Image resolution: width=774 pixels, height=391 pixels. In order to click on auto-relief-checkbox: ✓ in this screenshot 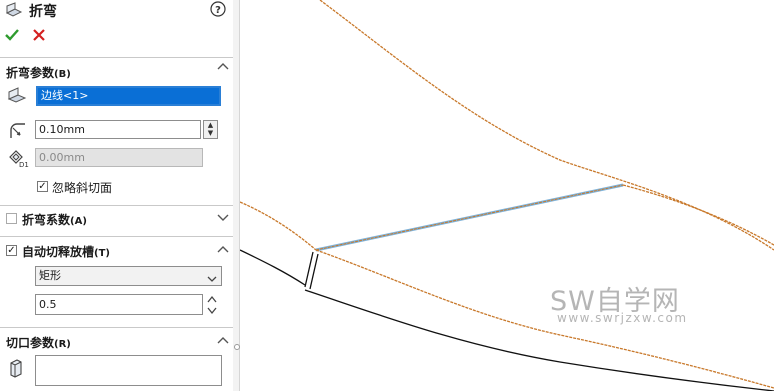, I will do `click(11, 250)`.